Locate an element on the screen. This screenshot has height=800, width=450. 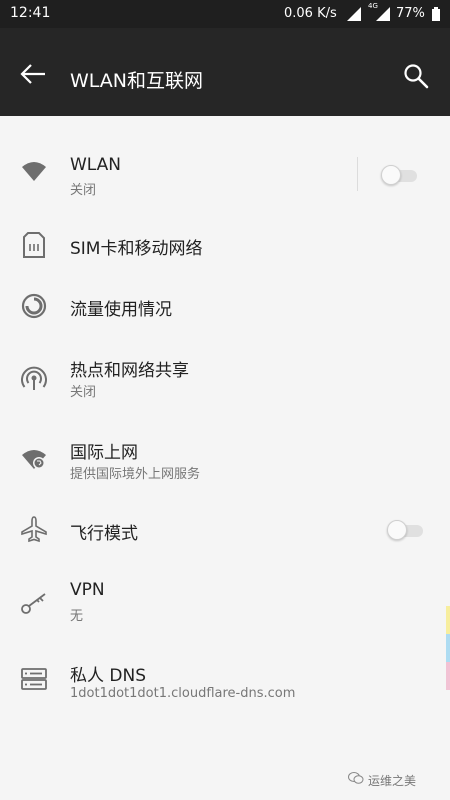
settings-item-hotspot: 热点和网络共享 关闭 is located at coordinates (225, 376).